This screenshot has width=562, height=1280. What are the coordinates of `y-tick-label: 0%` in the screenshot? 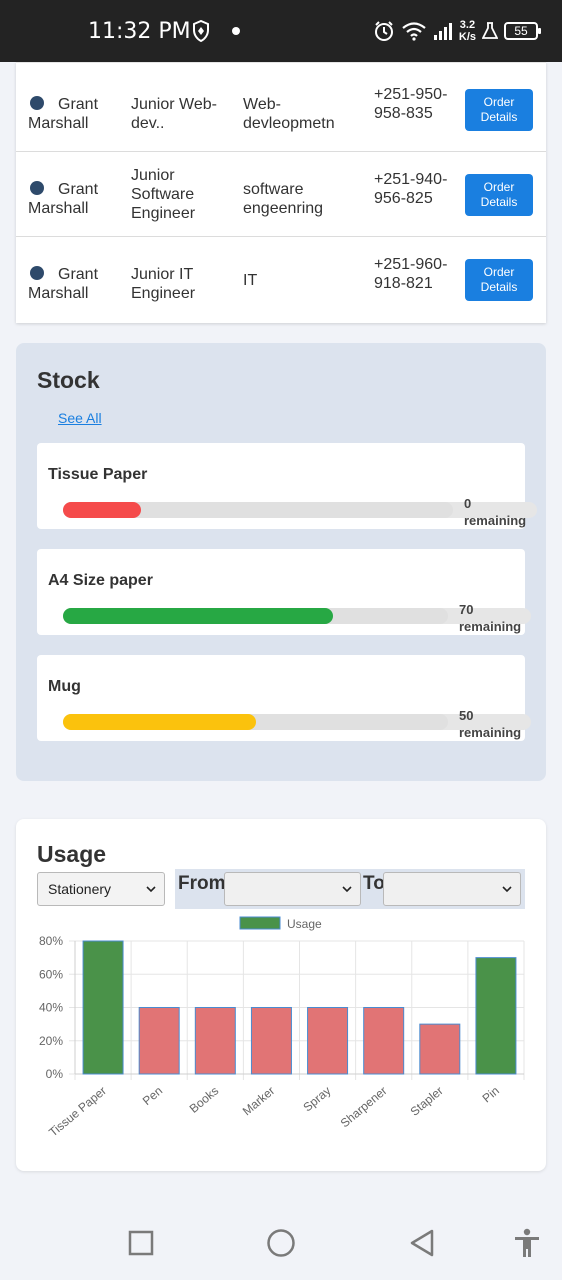 It's located at (55, 1074).